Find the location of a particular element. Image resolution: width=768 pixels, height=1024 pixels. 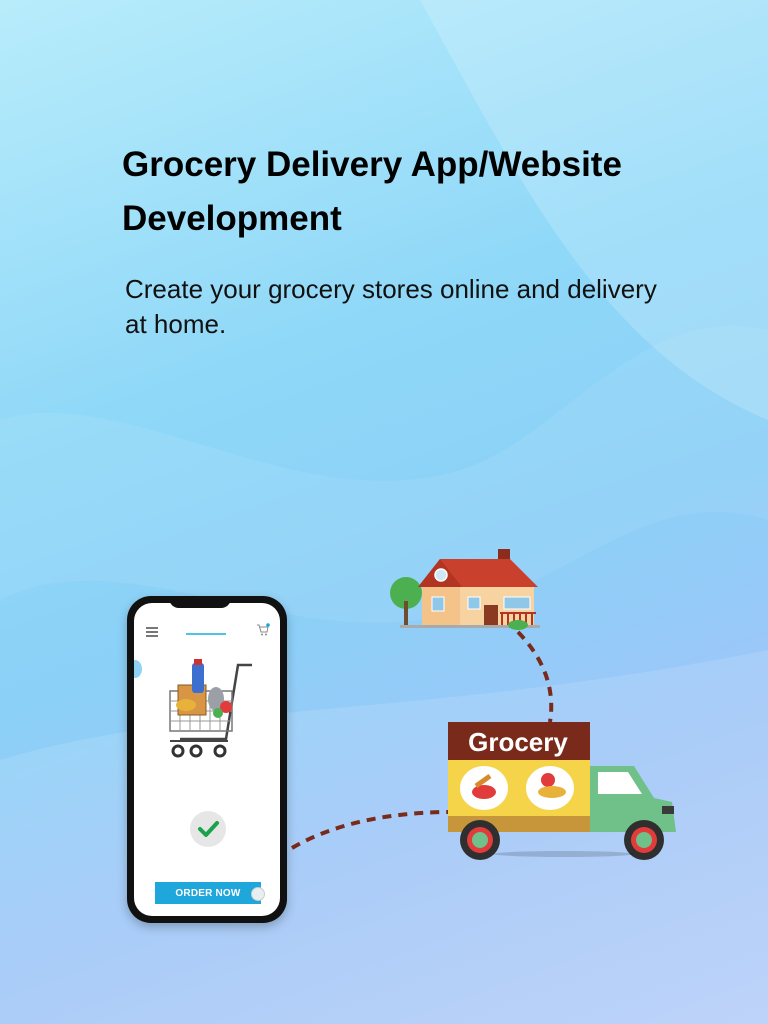

phone-mockup: ORDER NOW is located at coordinates (207, 759).